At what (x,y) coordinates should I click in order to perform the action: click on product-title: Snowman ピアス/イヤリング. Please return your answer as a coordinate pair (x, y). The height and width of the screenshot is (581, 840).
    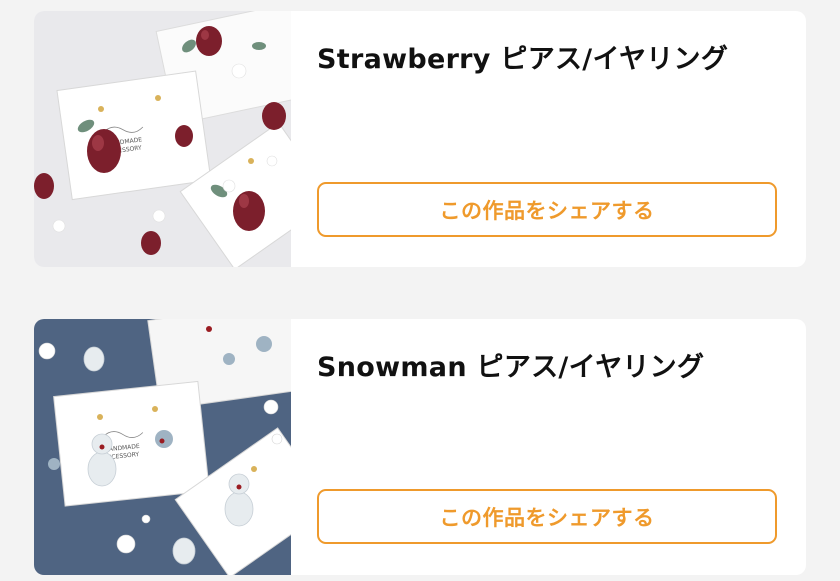
    Looking at the image, I should click on (510, 364).